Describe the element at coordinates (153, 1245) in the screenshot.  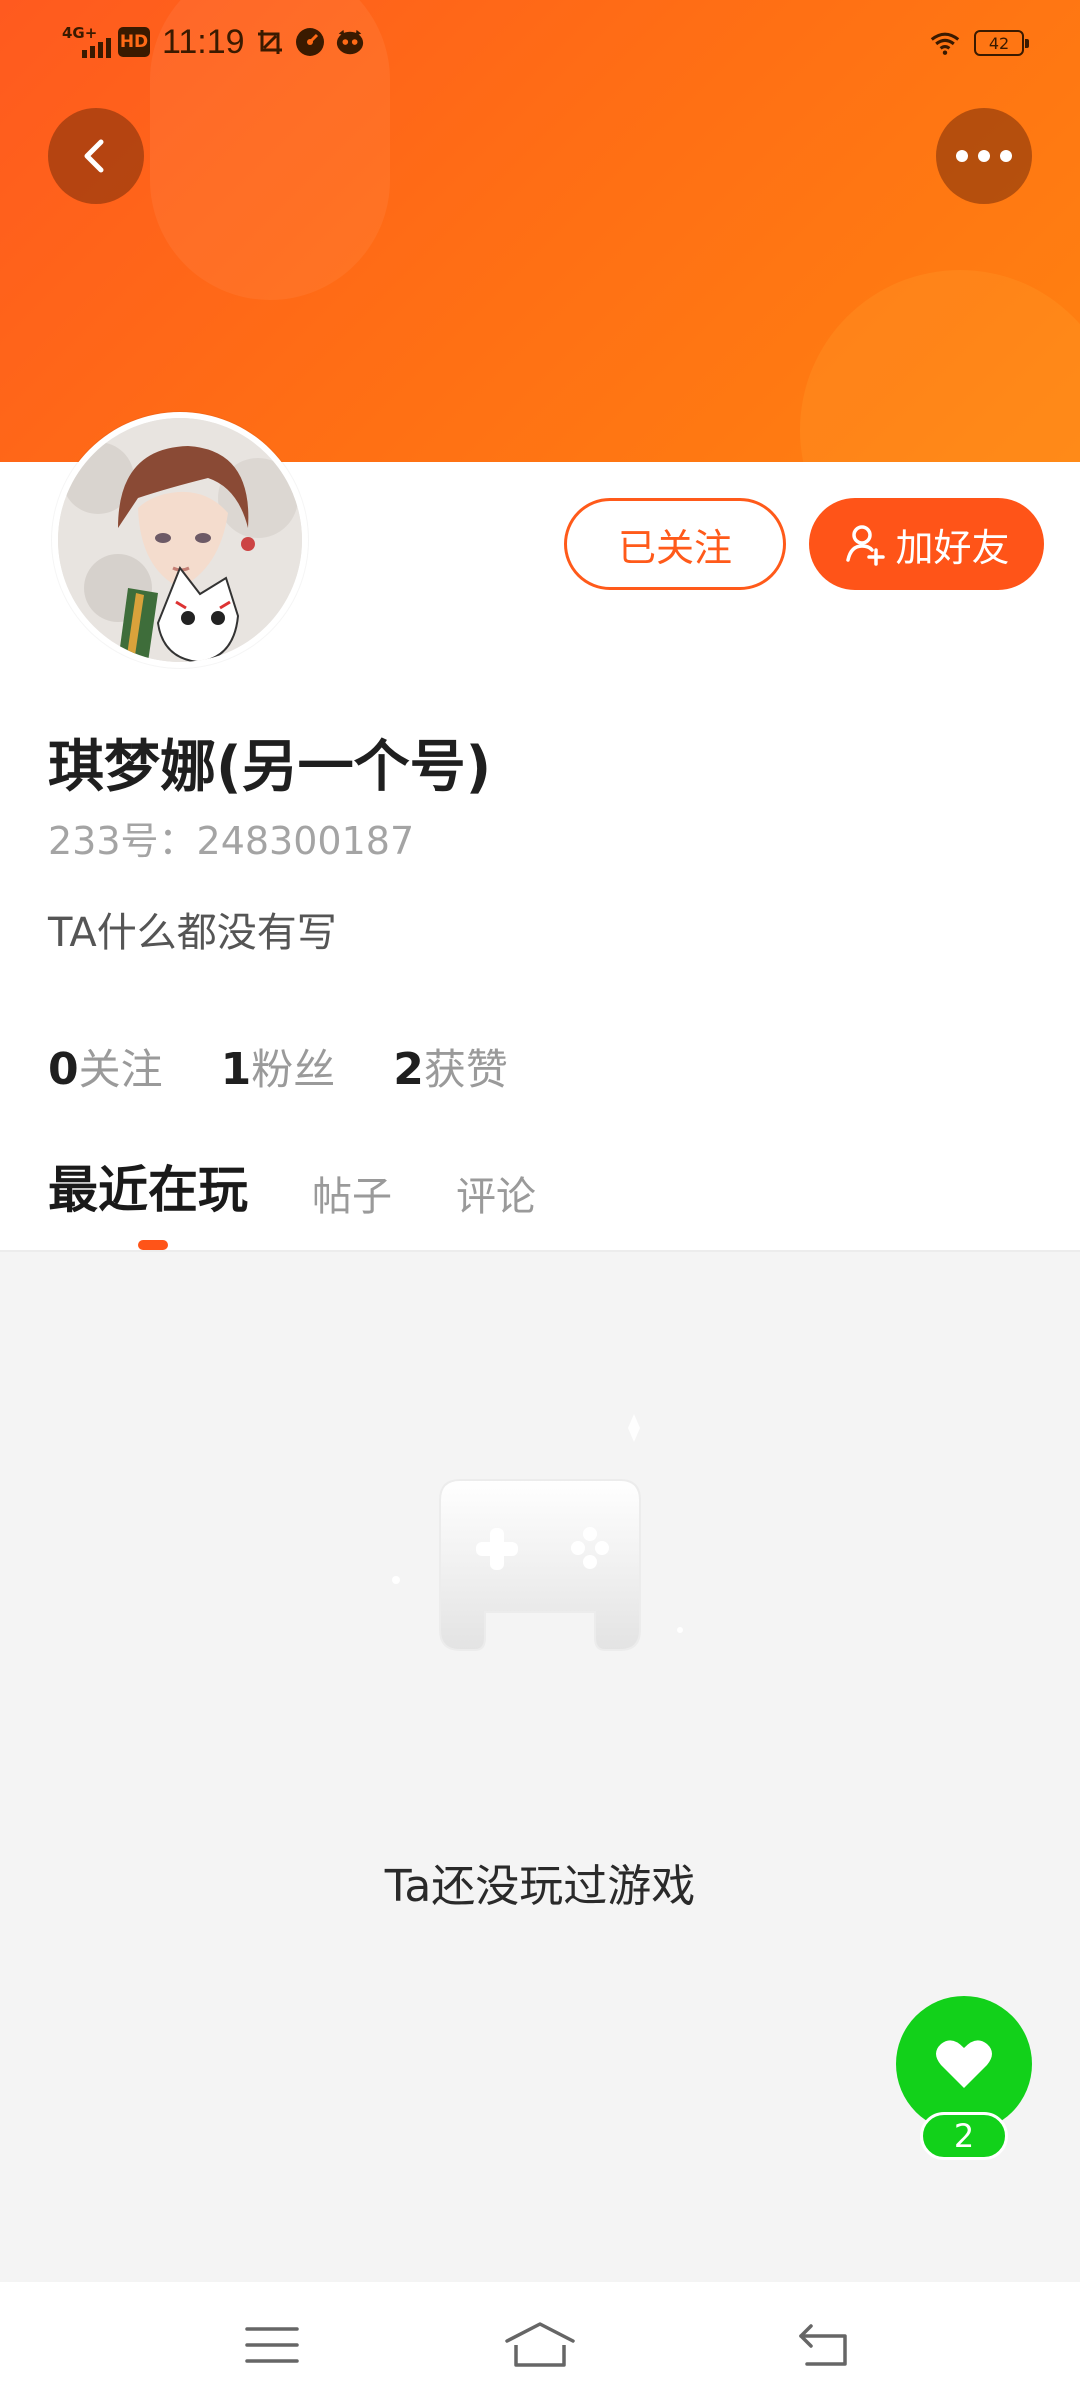
I see `active-tab-indicator` at that location.